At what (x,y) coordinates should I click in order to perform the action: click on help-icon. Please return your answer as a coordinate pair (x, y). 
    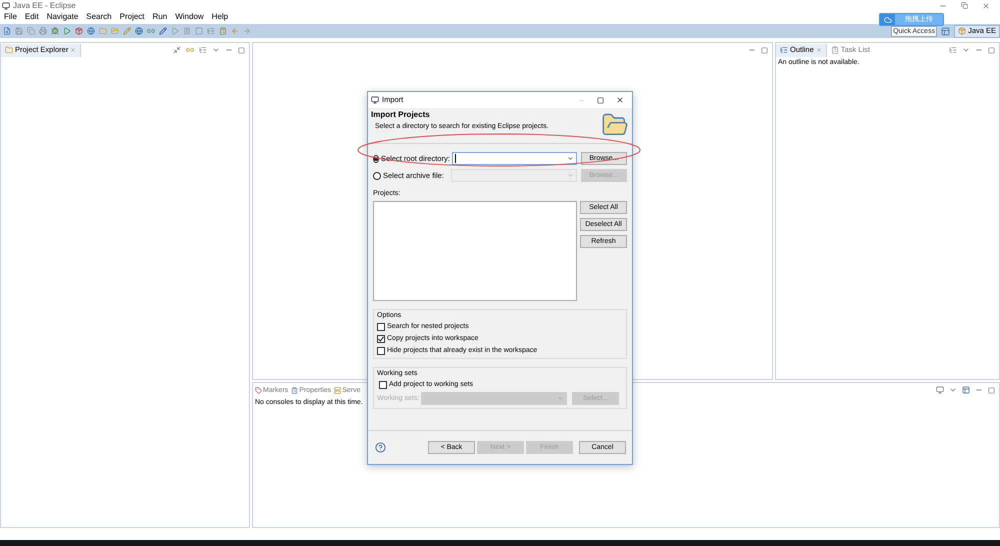
    Looking at the image, I should click on (380, 447).